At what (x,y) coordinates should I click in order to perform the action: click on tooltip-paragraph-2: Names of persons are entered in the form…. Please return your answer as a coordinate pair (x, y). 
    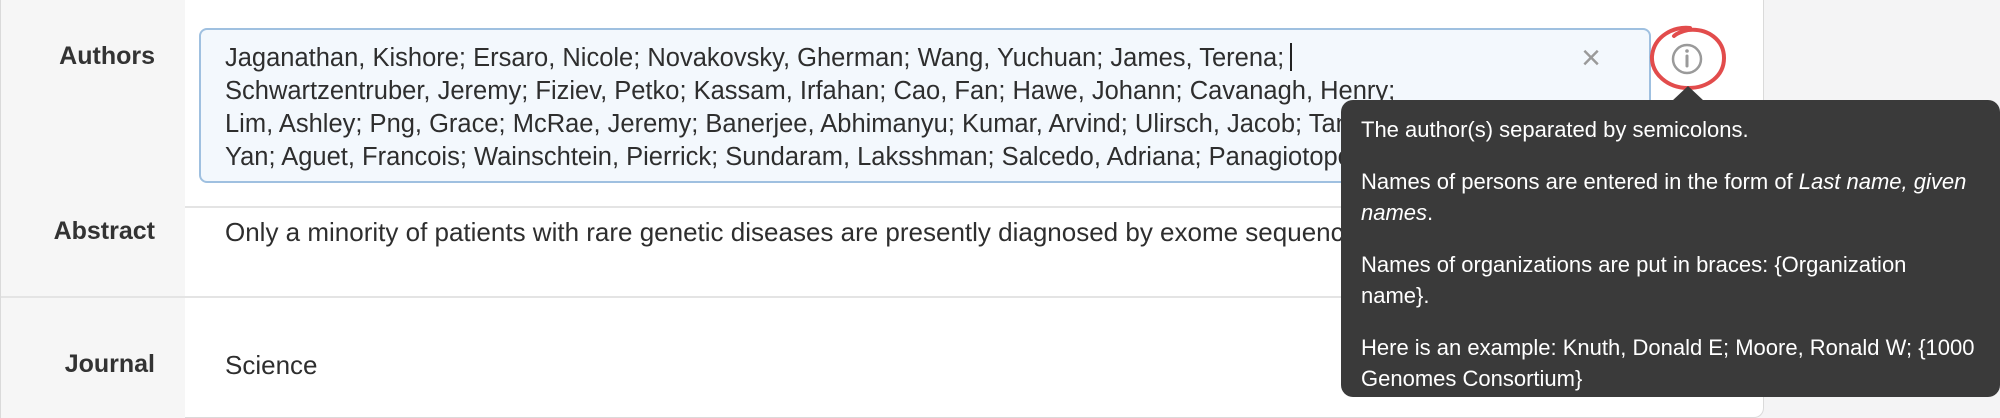
    Looking at the image, I should click on (1664, 197).